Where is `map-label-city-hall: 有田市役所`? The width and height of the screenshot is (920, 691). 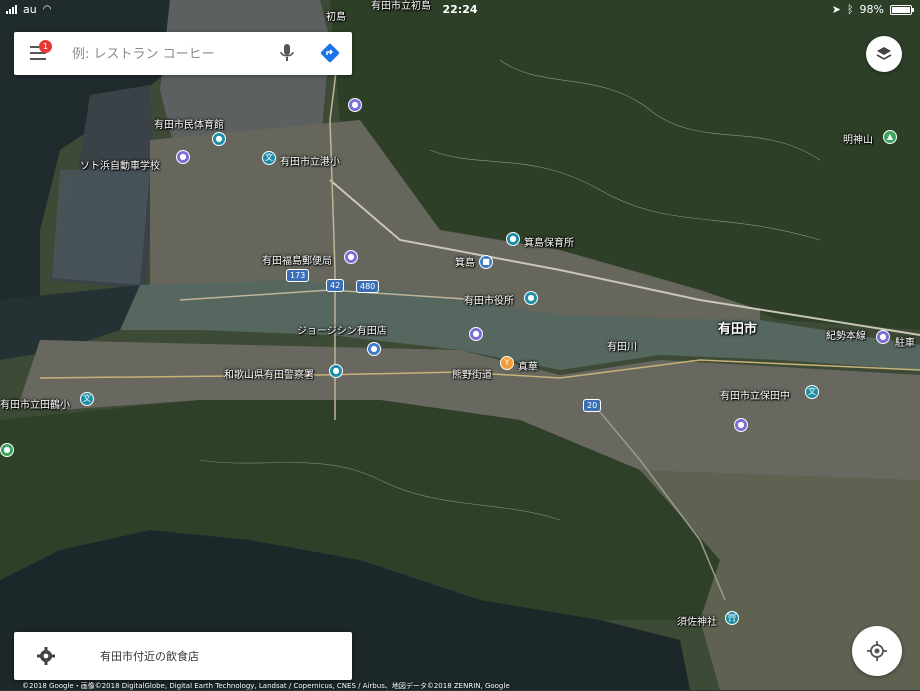
map-label-city-hall: 有田市役所 is located at coordinates (489, 299).